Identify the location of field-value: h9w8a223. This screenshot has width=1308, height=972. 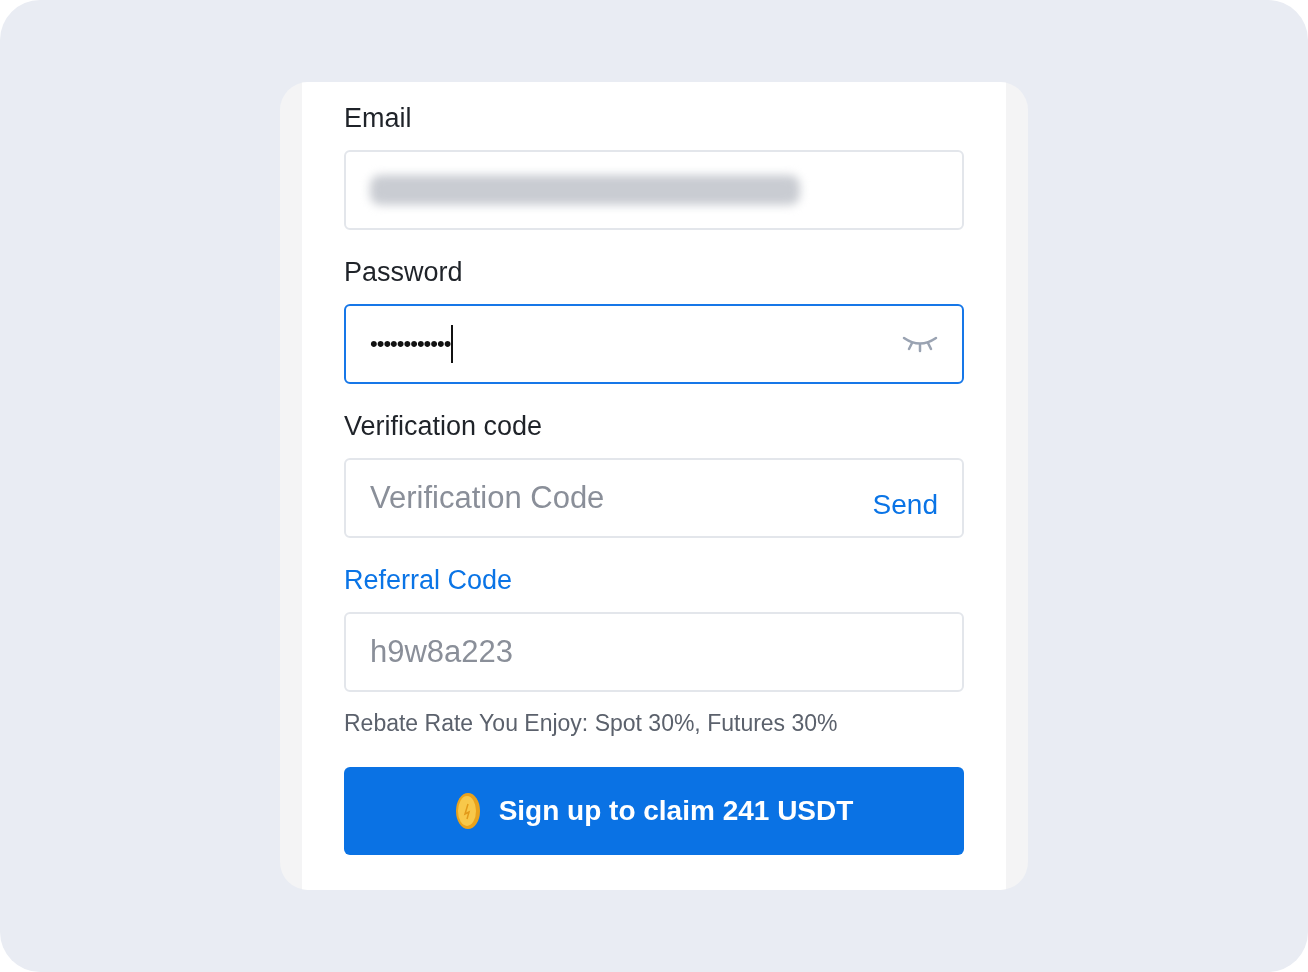
(442, 652).